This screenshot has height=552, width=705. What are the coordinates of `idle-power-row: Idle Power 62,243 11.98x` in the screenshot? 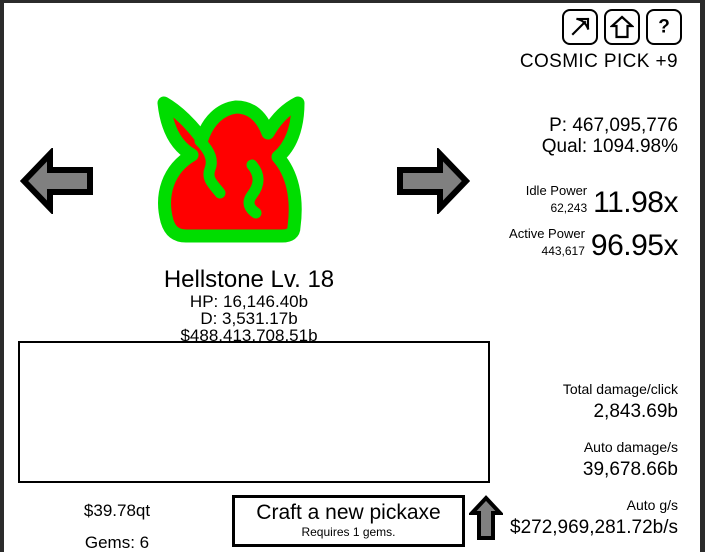 It's located at (573, 201).